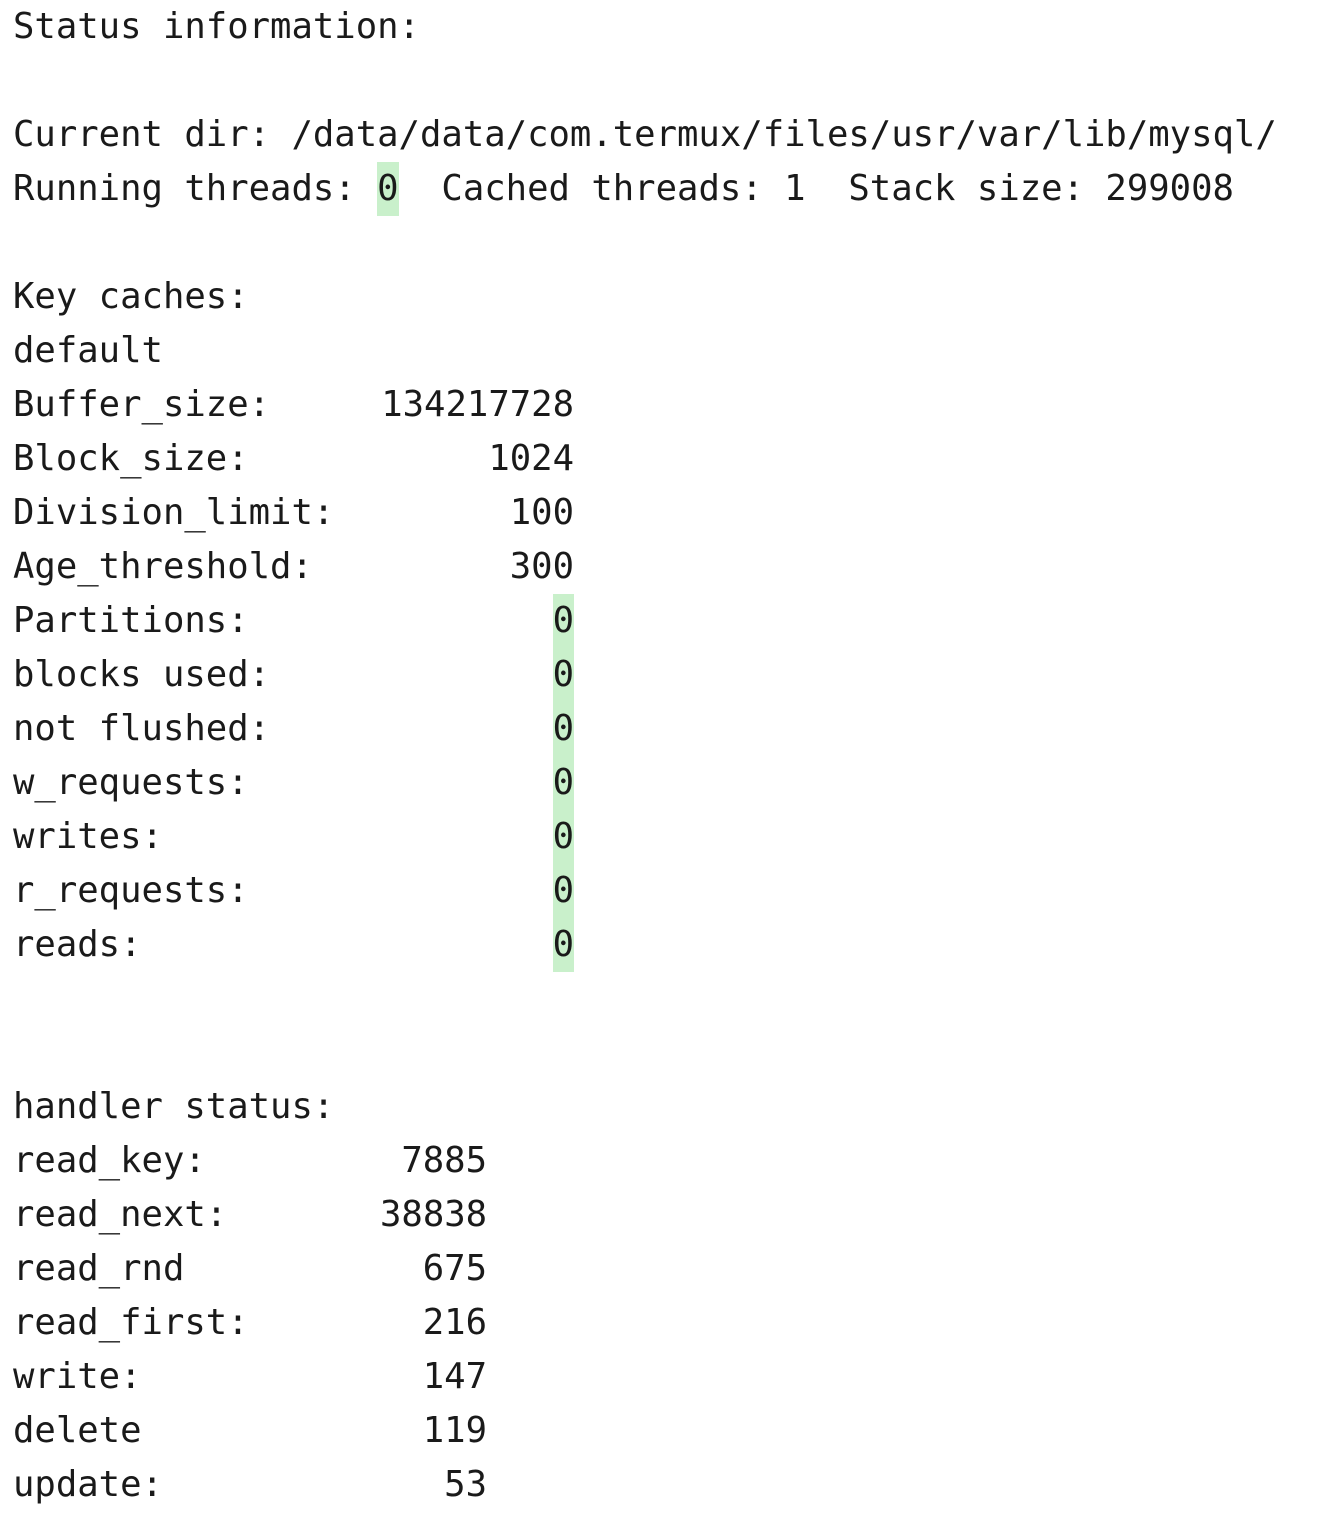 The width and height of the screenshot is (1330, 1522). Describe the element at coordinates (444, 1160) in the screenshot. I see `handler-status-value: 7885` at that location.